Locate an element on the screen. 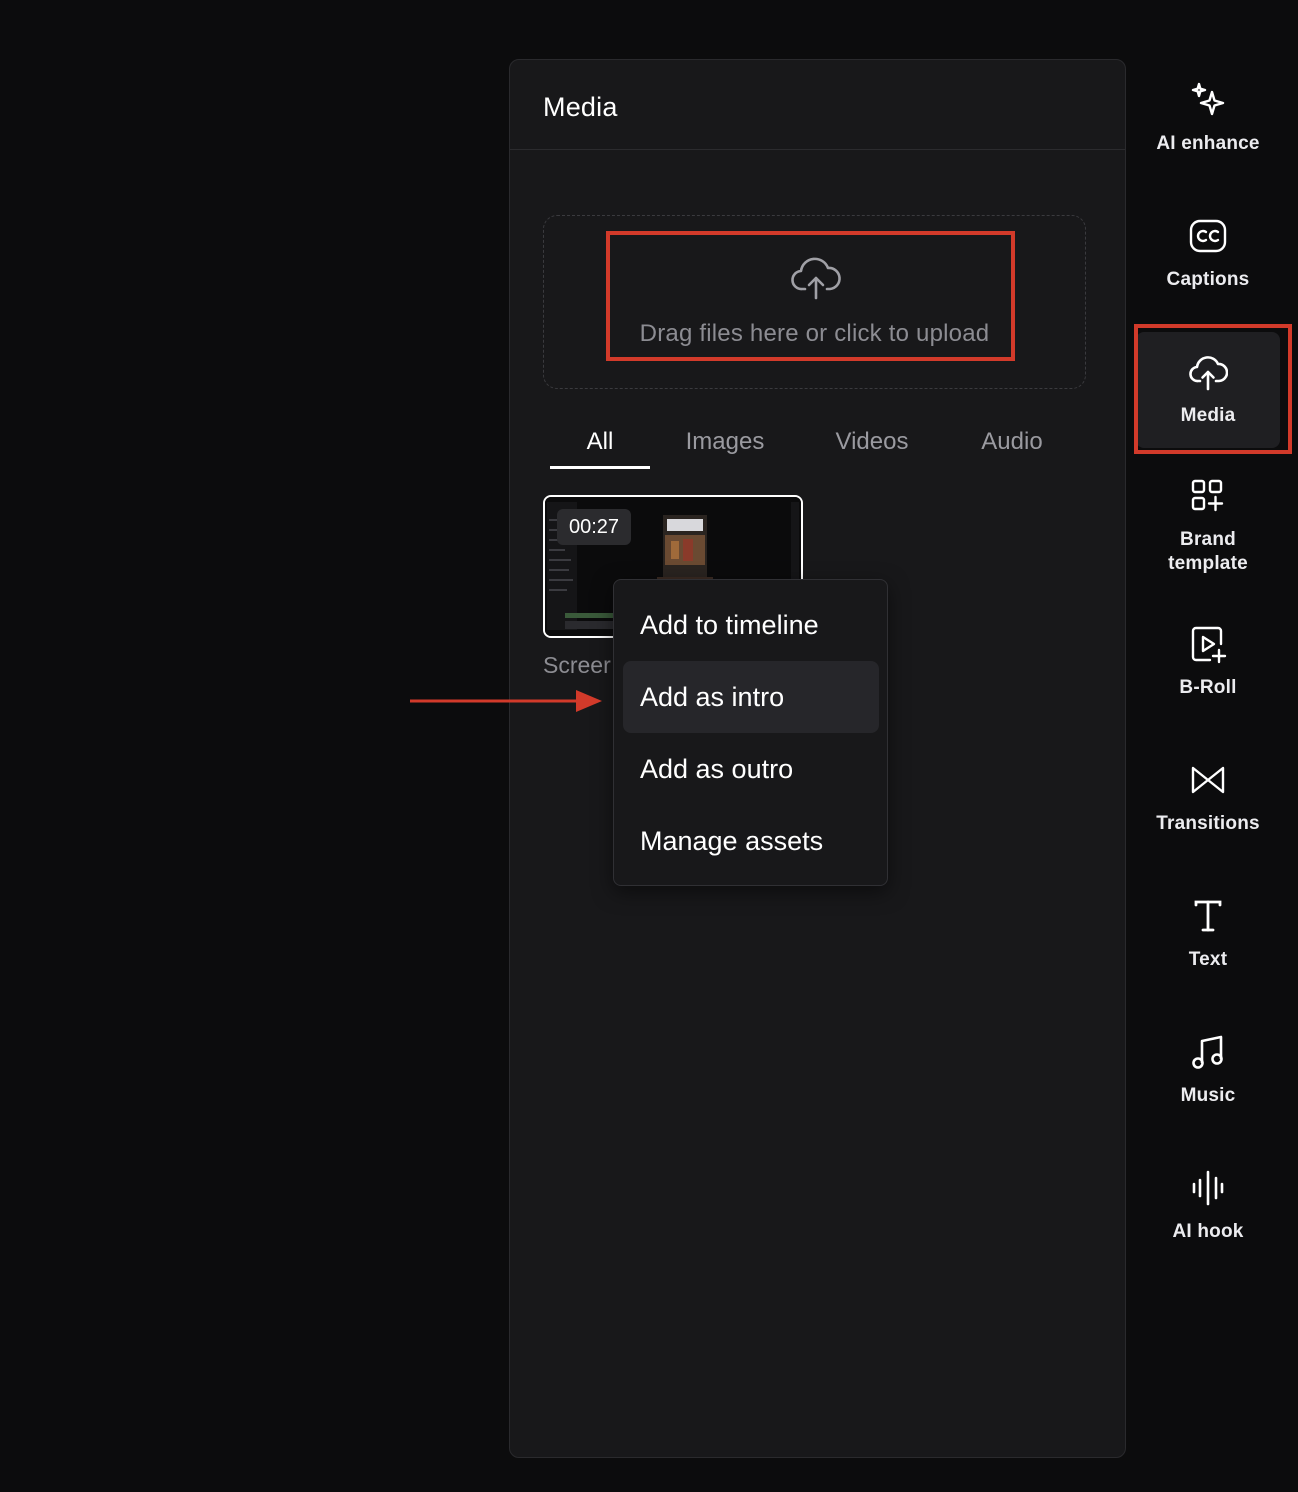  tab-all: All is located at coordinates (600, 444).